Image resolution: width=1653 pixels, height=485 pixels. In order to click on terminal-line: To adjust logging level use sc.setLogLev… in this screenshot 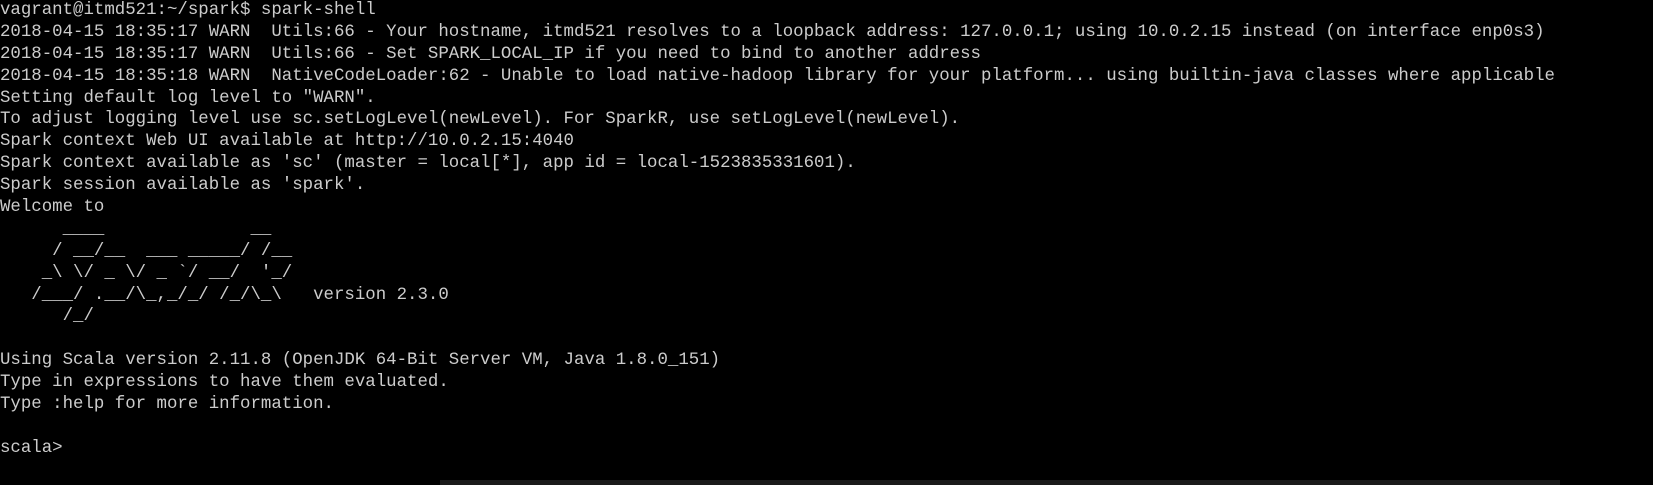, I will do `click(480, 120)`.